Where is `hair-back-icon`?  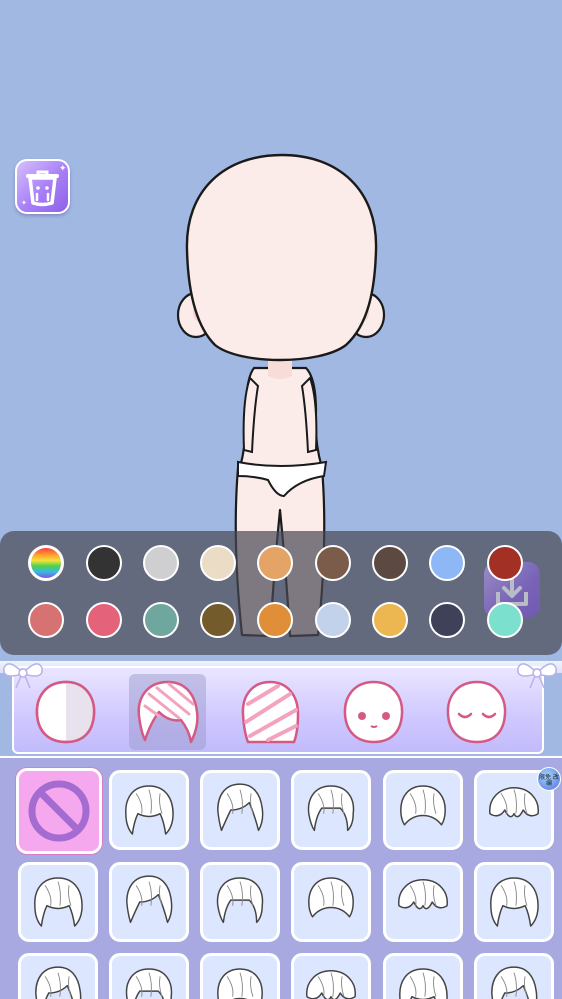 hair-back-icon is located at coordinates (270, 712).